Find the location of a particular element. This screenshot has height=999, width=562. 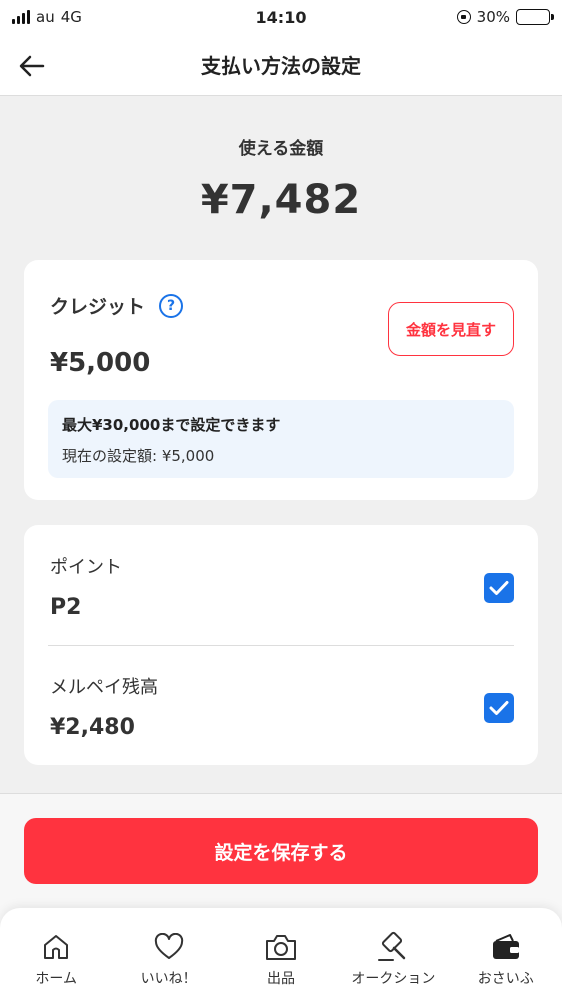

balance-checkbox is located at coordinates (499, 708).